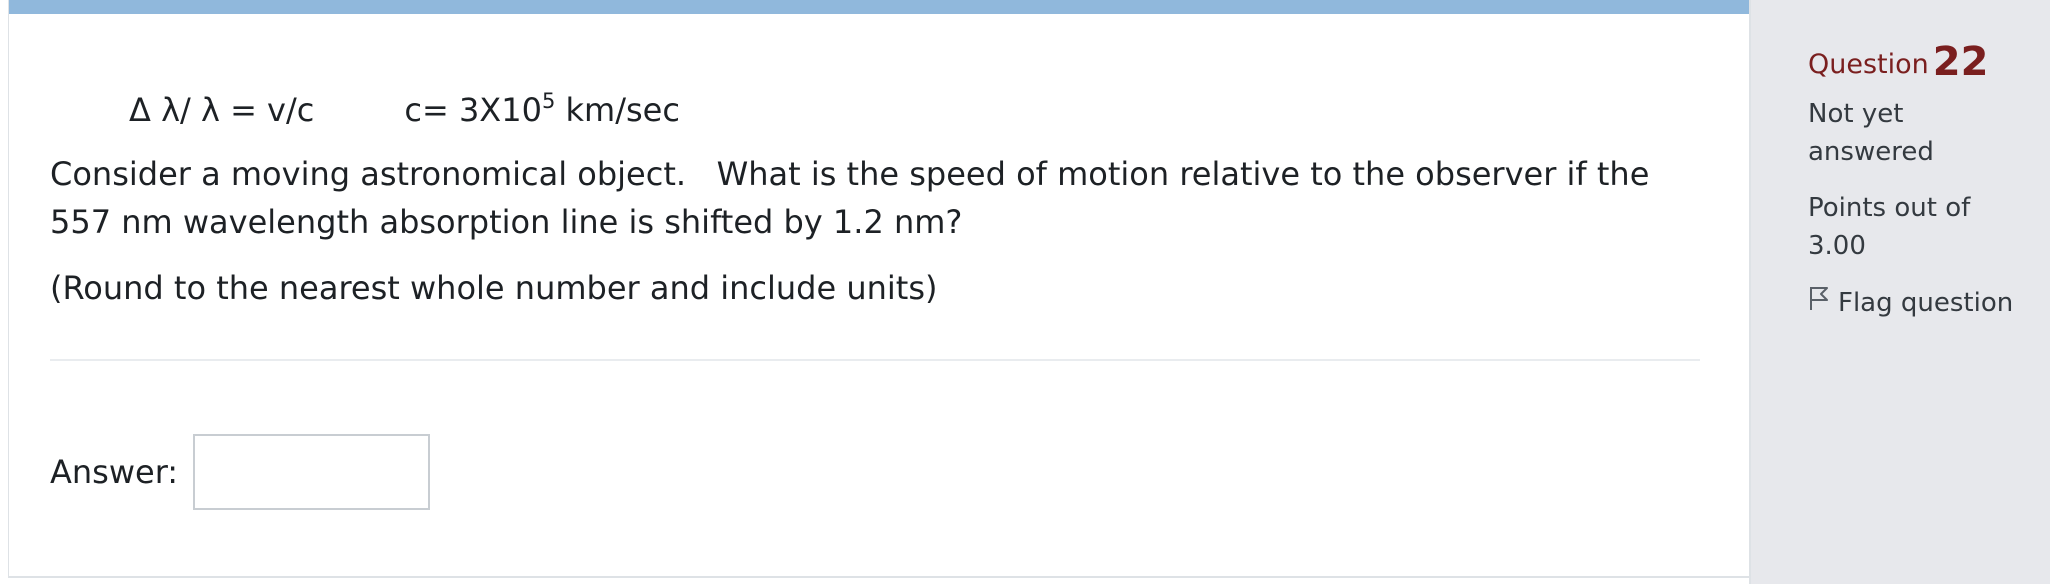 The width and height of the screenshot is (2072, 584). I want to click on page-right-edge, so click(2061, 292).